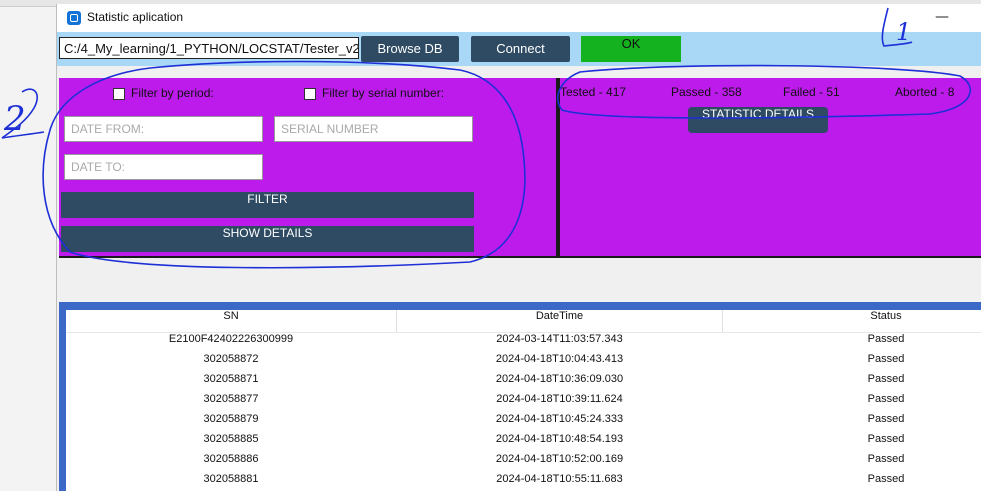  I want to click on failed-count: Failed - 51, so click(811, 92).